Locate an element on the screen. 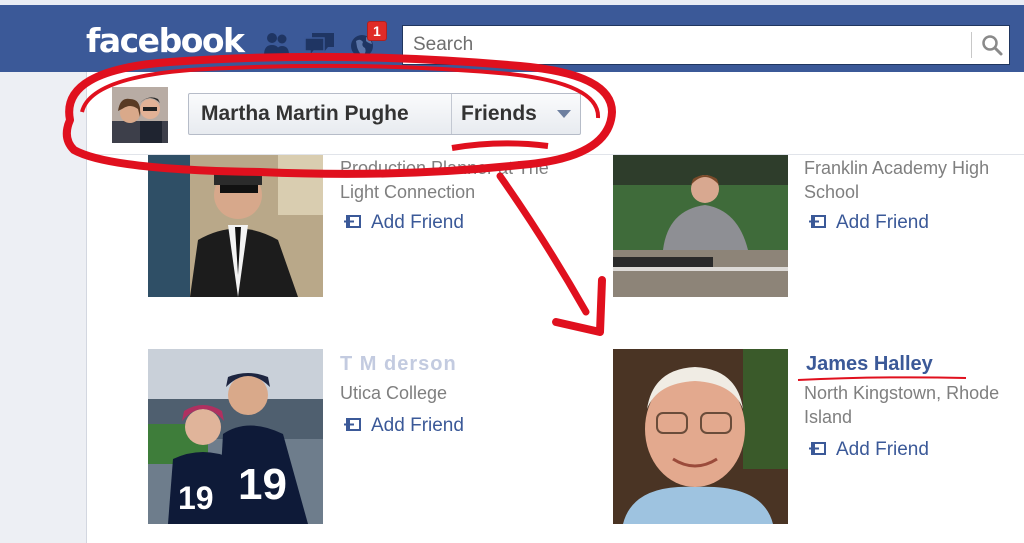 The height and width of the screenshot is (543, 1024). messages-icon is located at coordinates (320, 44).